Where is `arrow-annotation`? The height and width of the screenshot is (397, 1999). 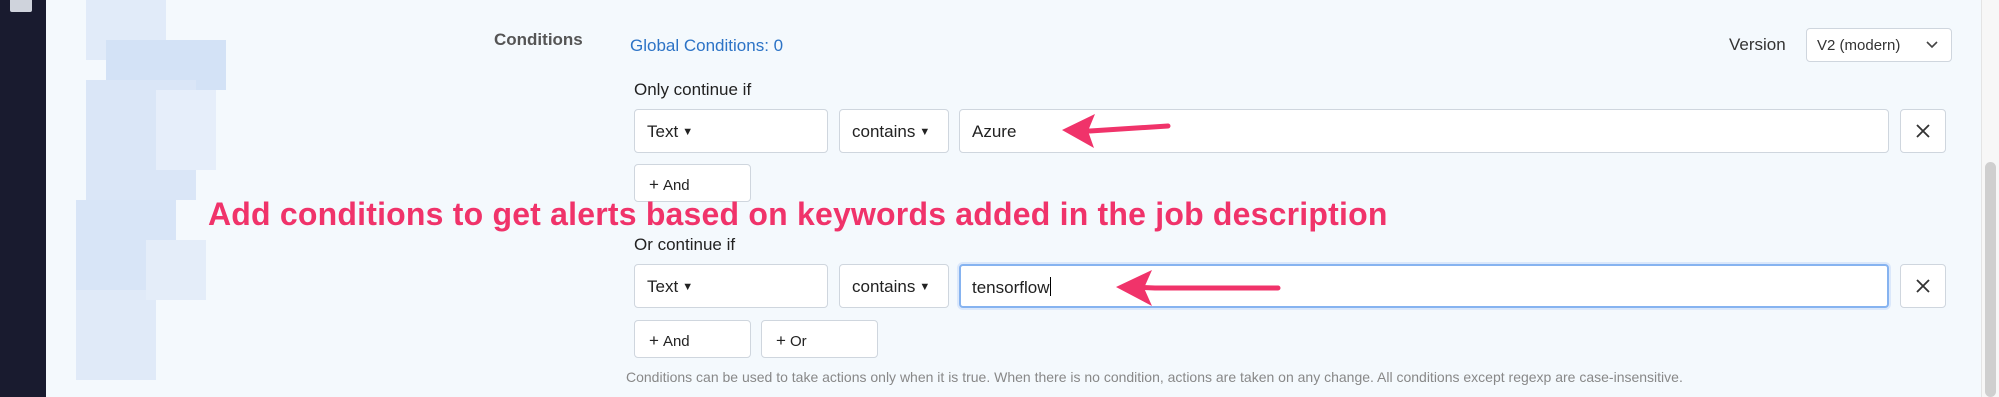 arrow-annotation is located at coordinates (1171, 210).